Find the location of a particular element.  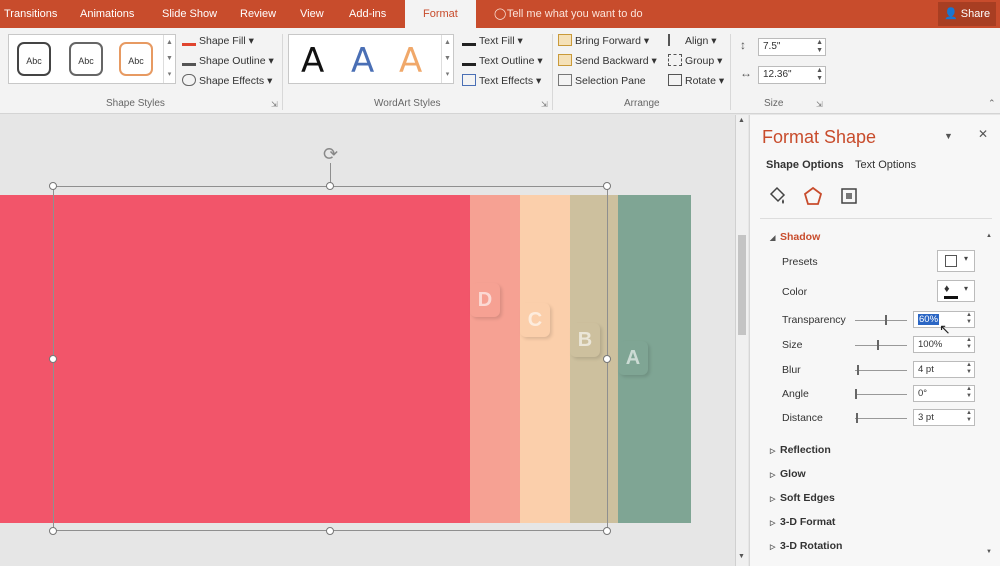

share-button: 👤 Share is located at coordinates (967, 14).